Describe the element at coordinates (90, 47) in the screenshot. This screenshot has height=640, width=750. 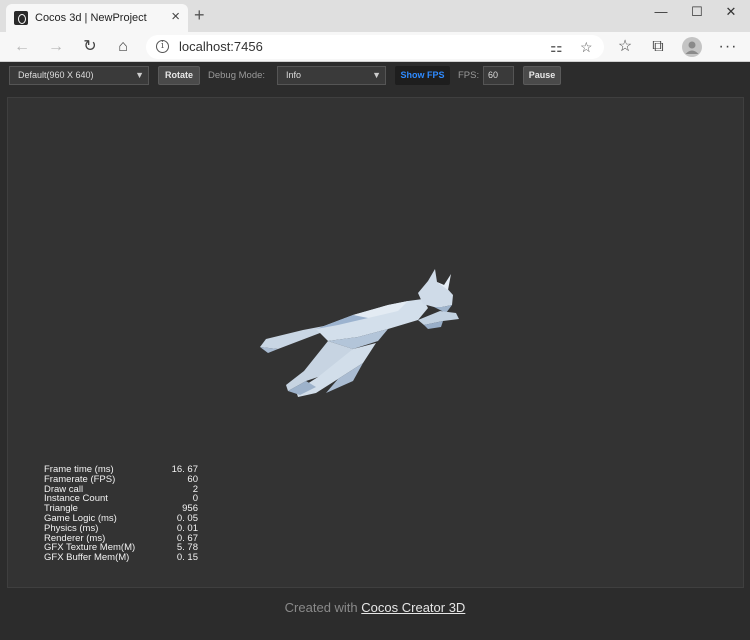
I see `refresh-icon: ↻` at that location.